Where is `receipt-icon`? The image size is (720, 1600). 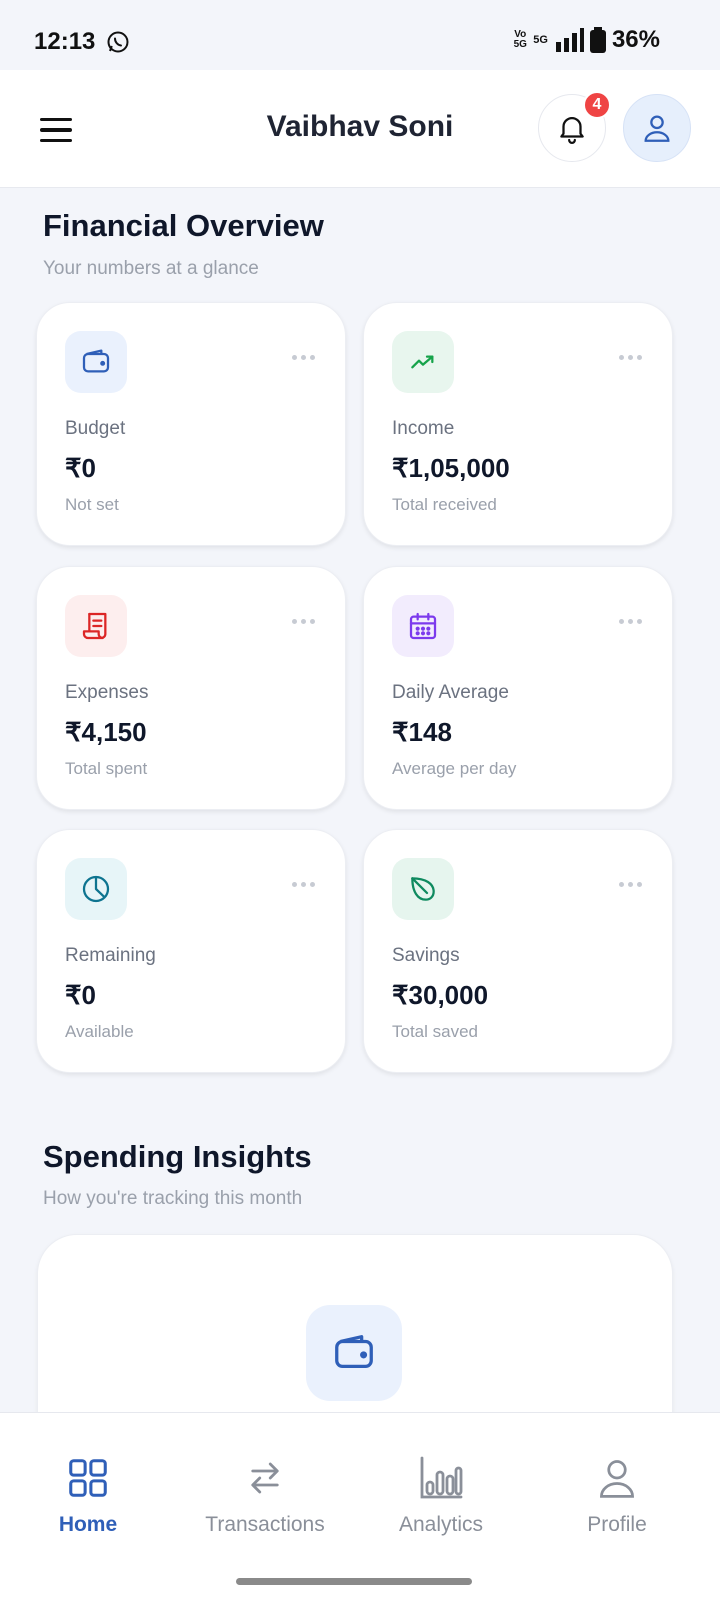
receipt-icon is located at coordinates (96, 626).